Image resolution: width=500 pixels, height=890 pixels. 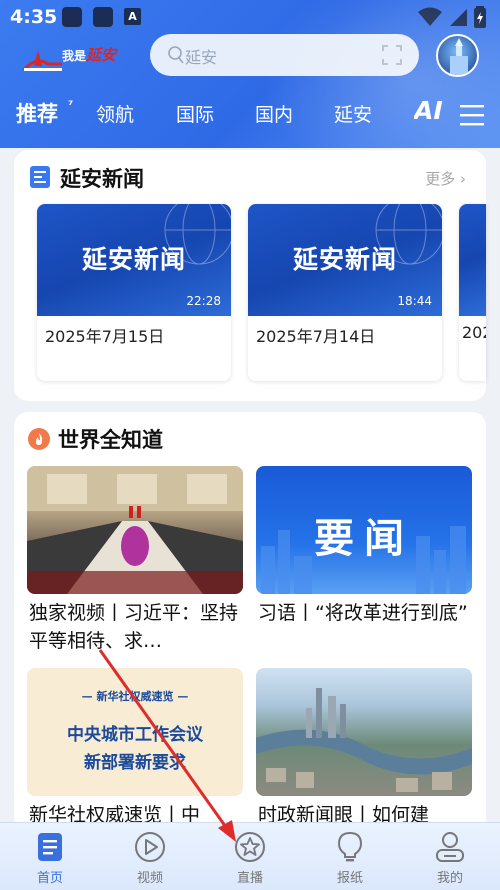 What do you see at coordinates (474, 332) in the screenshot?
I see `news-date: 202` at bounding box center [474, 332].